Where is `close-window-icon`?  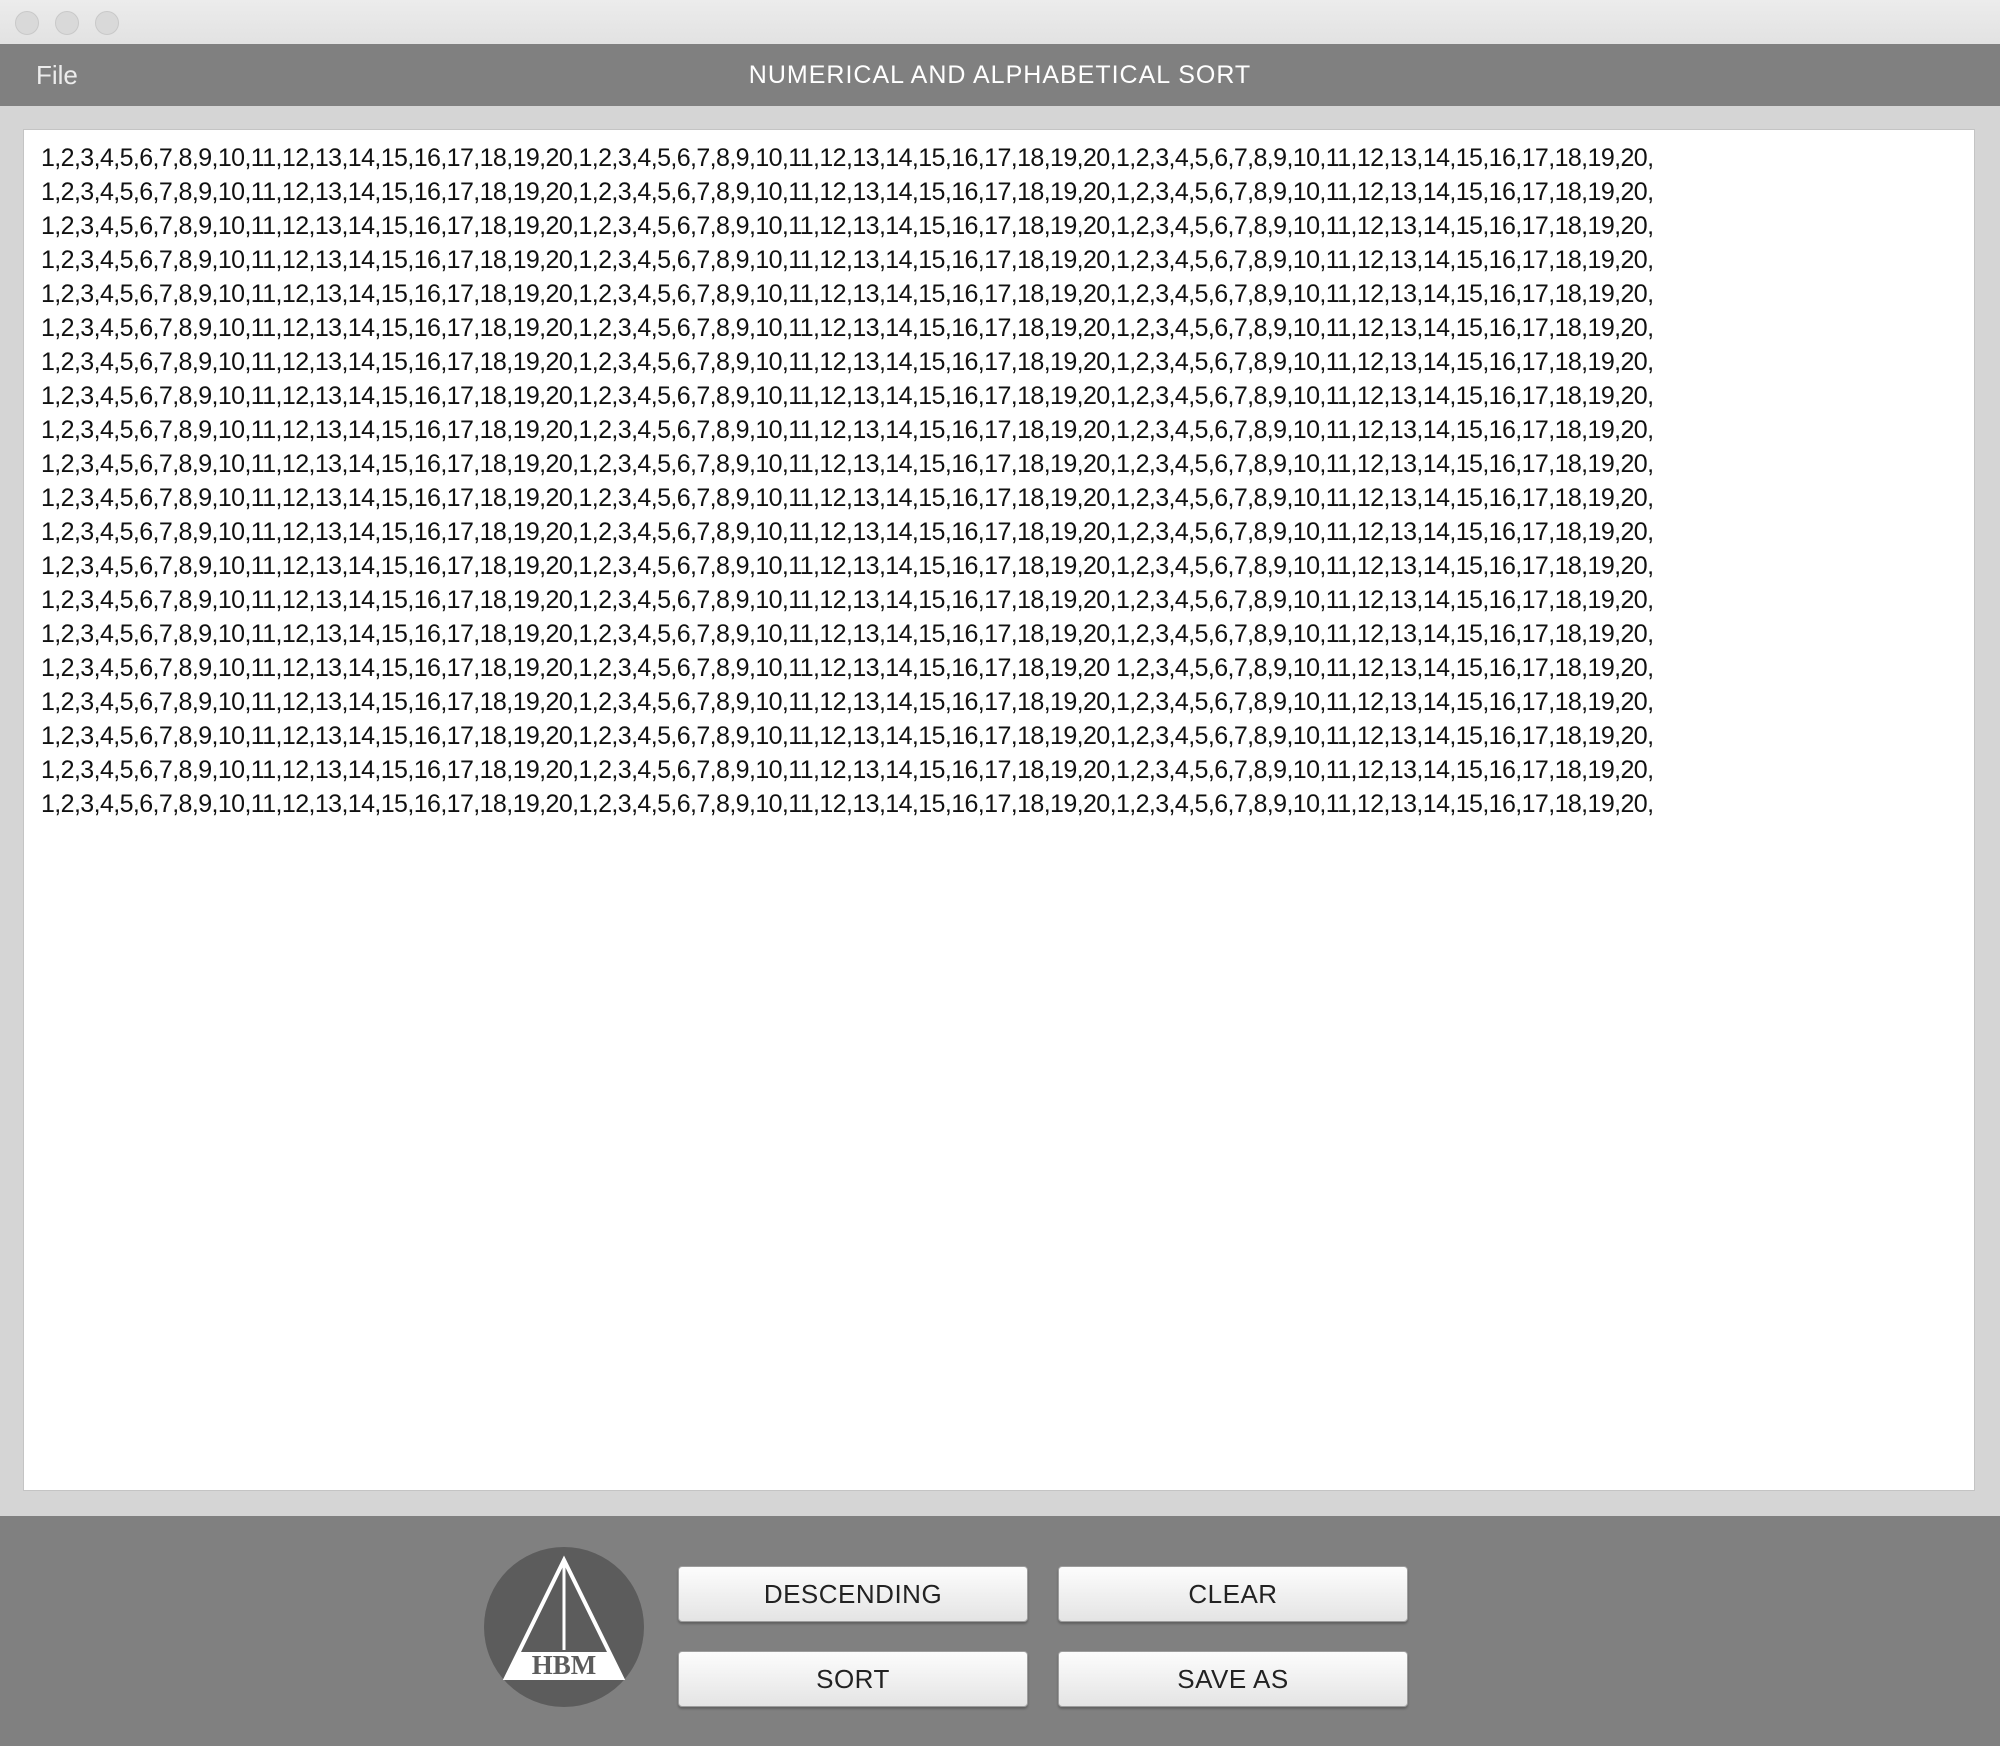
close-window-icon is located at coordinates (27, 23).